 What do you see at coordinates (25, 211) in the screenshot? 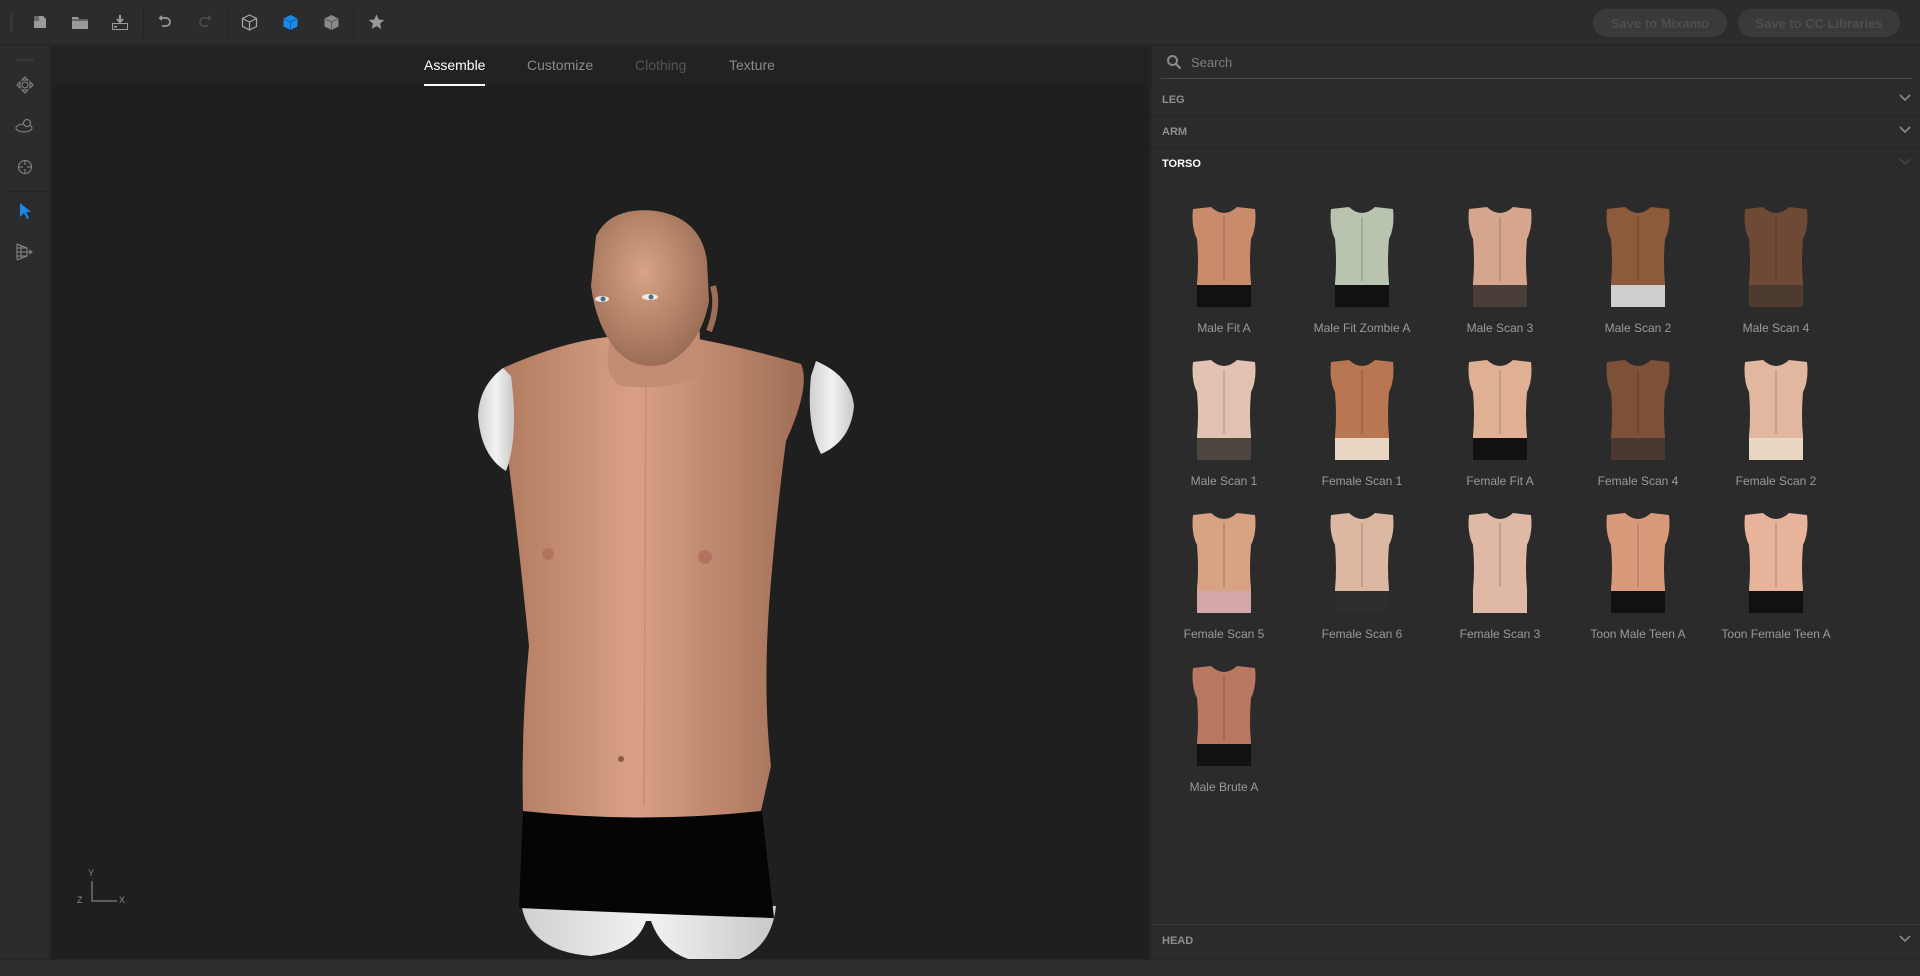
I see `select-tool-button` at bounding box center [25, 211].